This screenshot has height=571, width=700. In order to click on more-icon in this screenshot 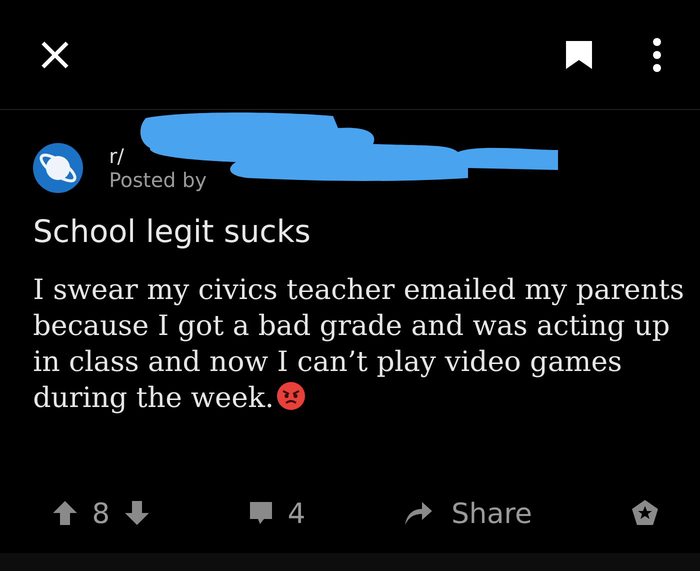, I will do `click(657, 55)`.